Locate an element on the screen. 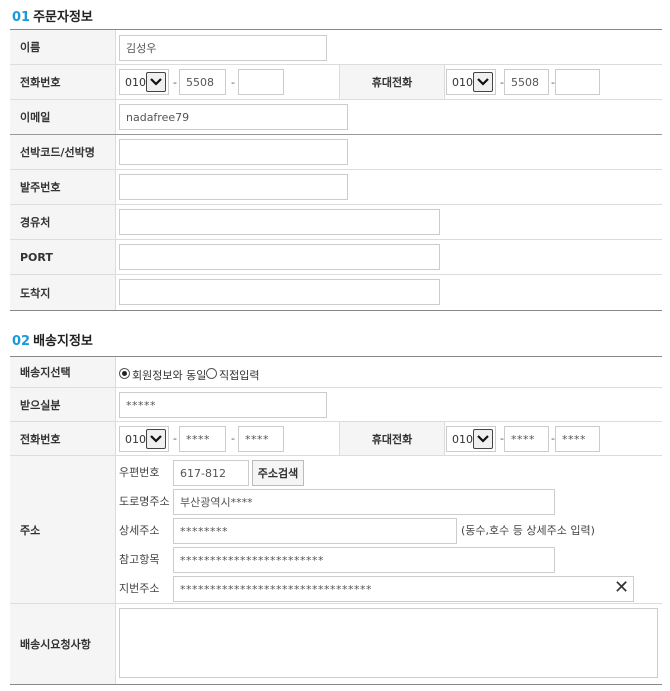  radio-same is located at coordinates (124, 373).